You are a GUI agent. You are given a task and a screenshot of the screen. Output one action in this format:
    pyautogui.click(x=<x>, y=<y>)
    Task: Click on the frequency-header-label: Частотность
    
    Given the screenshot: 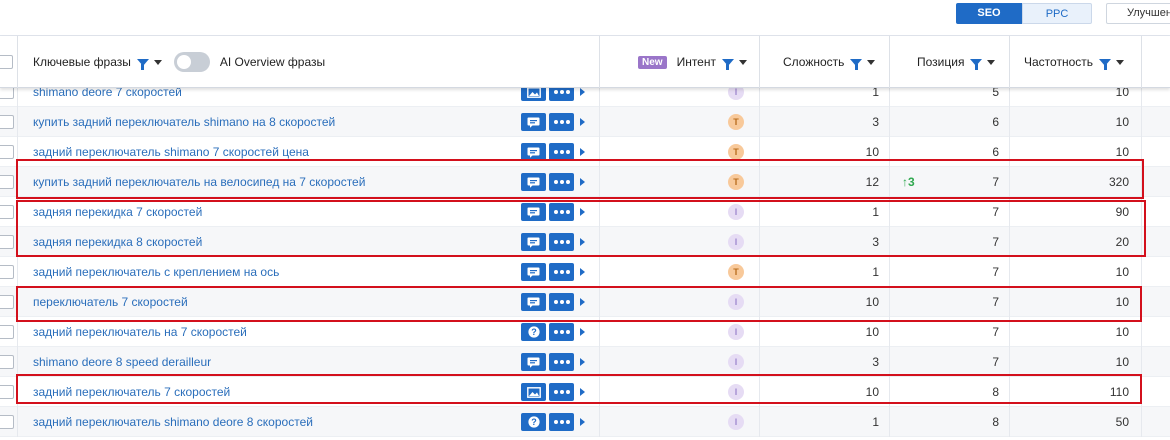 What is the action you would take?
    pyautogui.click(x=1058, y=62)
    